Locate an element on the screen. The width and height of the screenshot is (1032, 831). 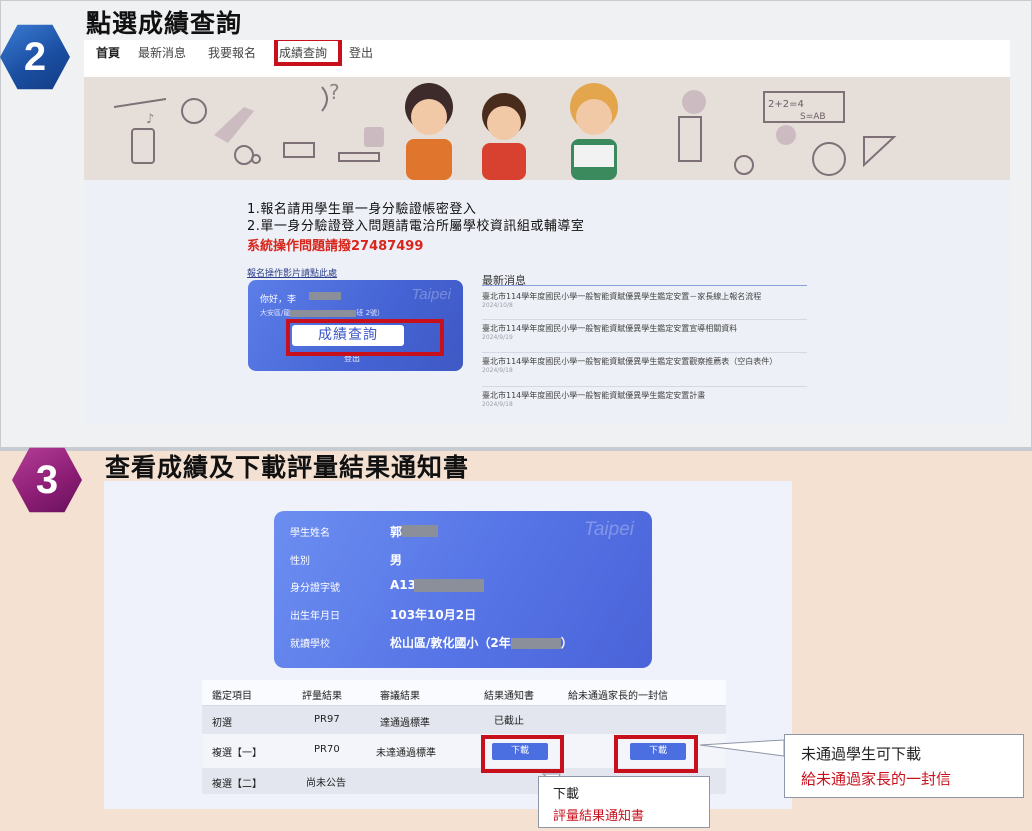
callout-notice-line2: 評量結果通知書 is located at coordinates (599, 816).